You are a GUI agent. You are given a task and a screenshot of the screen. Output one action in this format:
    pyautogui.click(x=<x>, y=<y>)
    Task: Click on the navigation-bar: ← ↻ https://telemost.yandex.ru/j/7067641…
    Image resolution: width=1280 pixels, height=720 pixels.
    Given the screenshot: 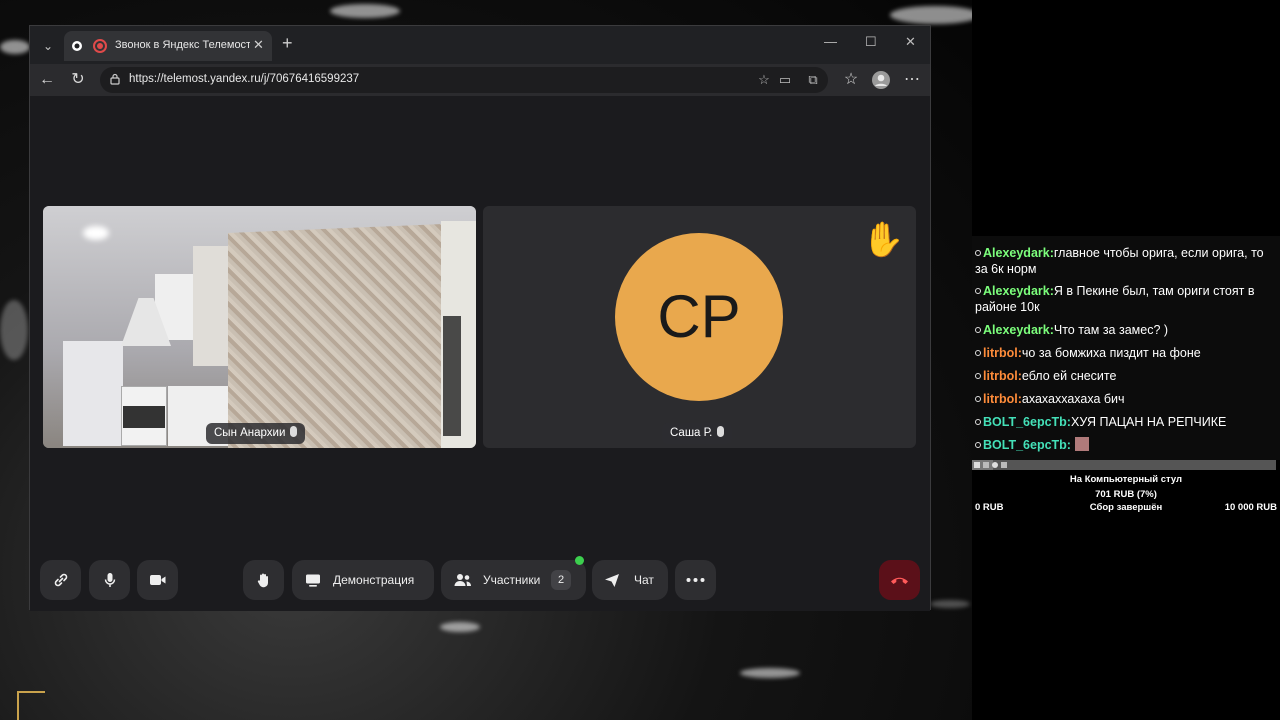 What is the action you would take?
    pyautogui.click(x=480, y=80)
    